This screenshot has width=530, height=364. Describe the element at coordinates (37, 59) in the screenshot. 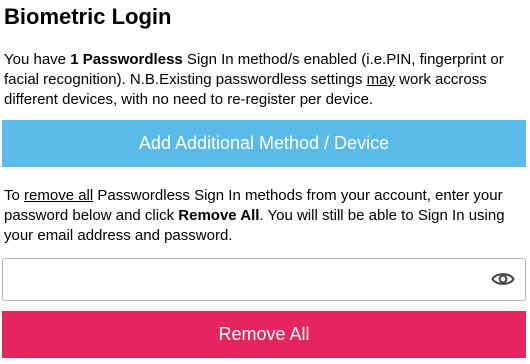

I see `intro-text-part: You have` at that location.